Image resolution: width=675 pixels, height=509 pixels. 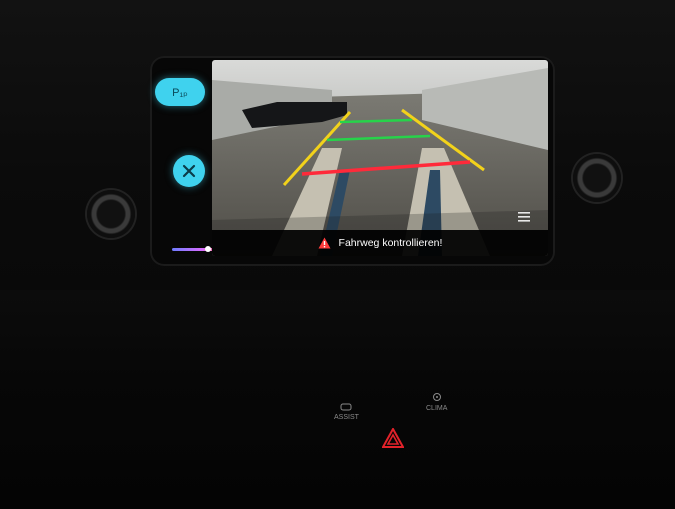 I want to click on clima-label: CLIMA, so click(x=437, y=408).